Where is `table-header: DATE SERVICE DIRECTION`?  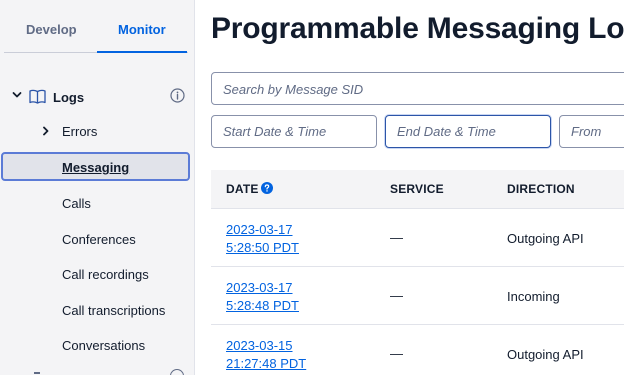
table-header: DATE SERVICE DIRECTION is located at coordinates (417, 189).